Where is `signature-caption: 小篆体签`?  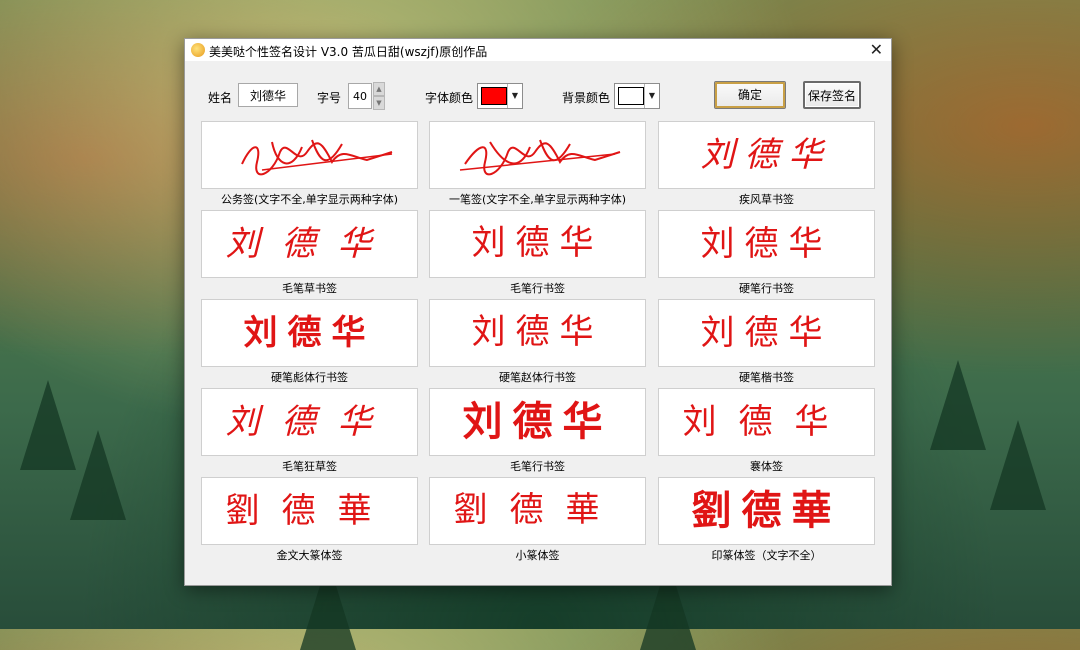
signature-caption: 小篆体签 is located at coordinates (537, 555).